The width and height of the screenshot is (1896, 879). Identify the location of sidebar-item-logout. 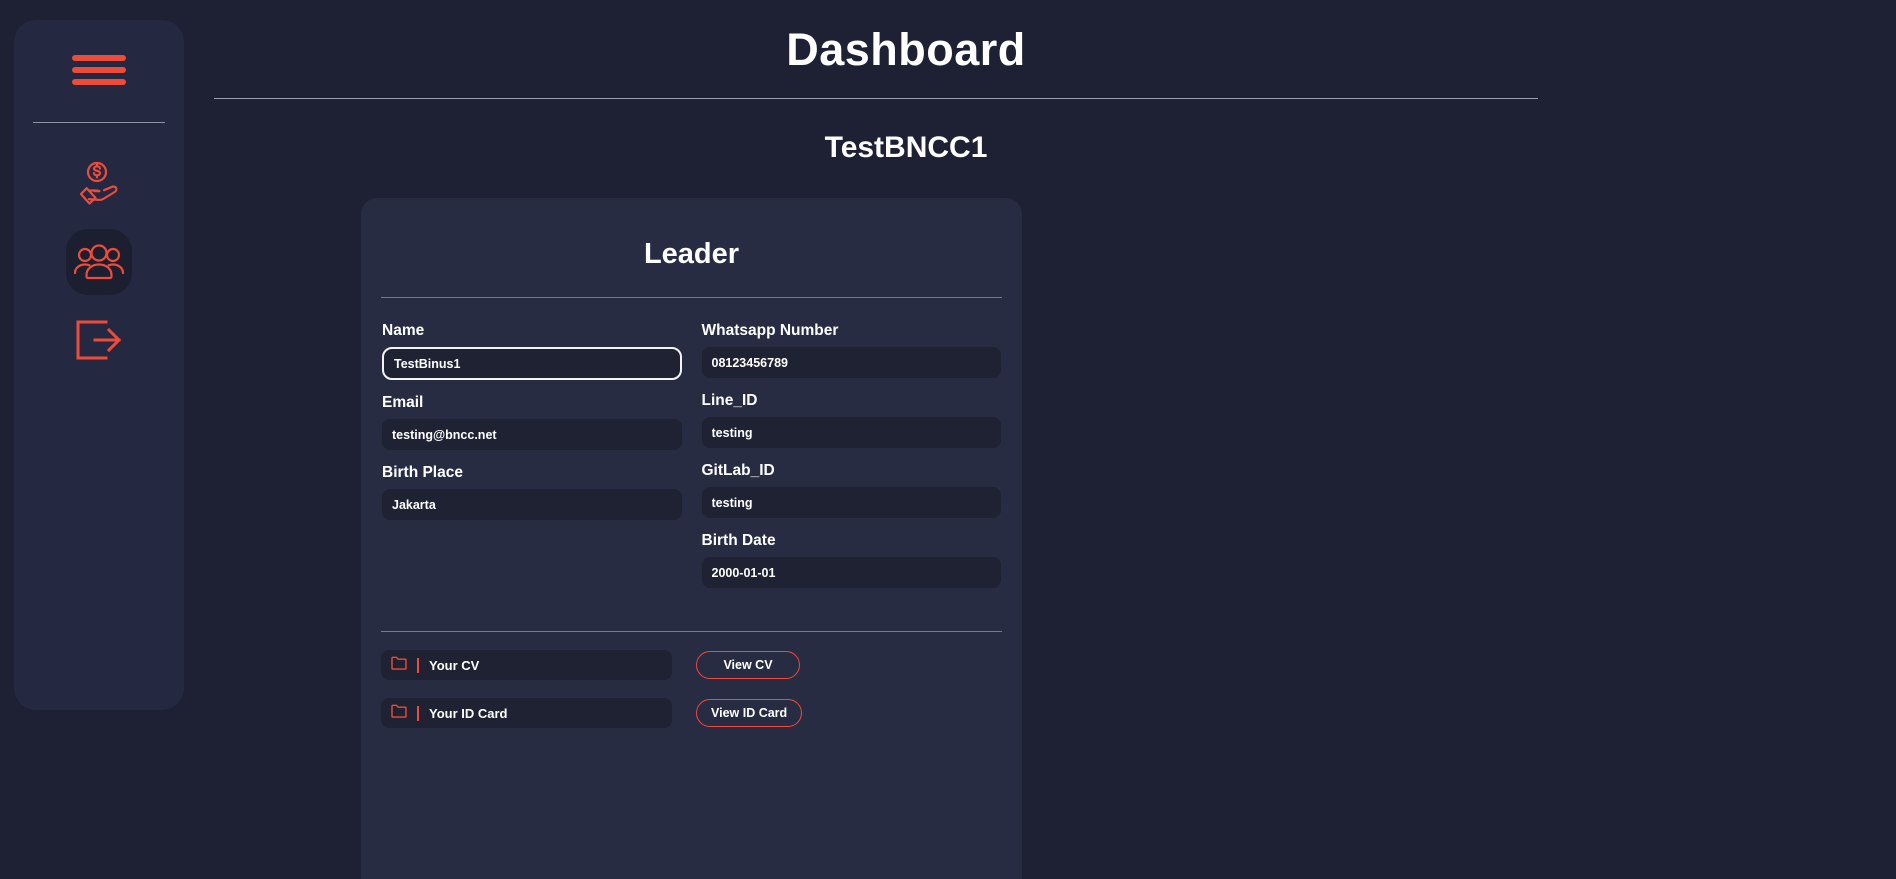
(99, 340).